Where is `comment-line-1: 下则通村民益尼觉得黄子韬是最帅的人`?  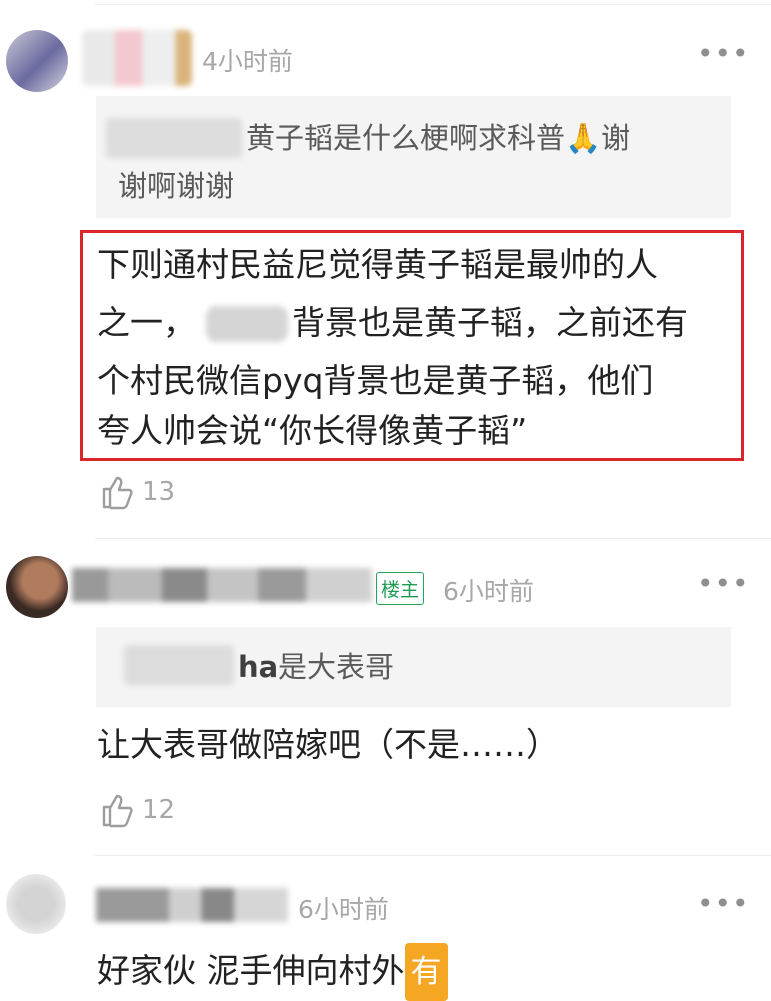
comment-line-1: 下则通村民益尼觉得黄子韬是最帅的人 is located at coordinates (377, 264).